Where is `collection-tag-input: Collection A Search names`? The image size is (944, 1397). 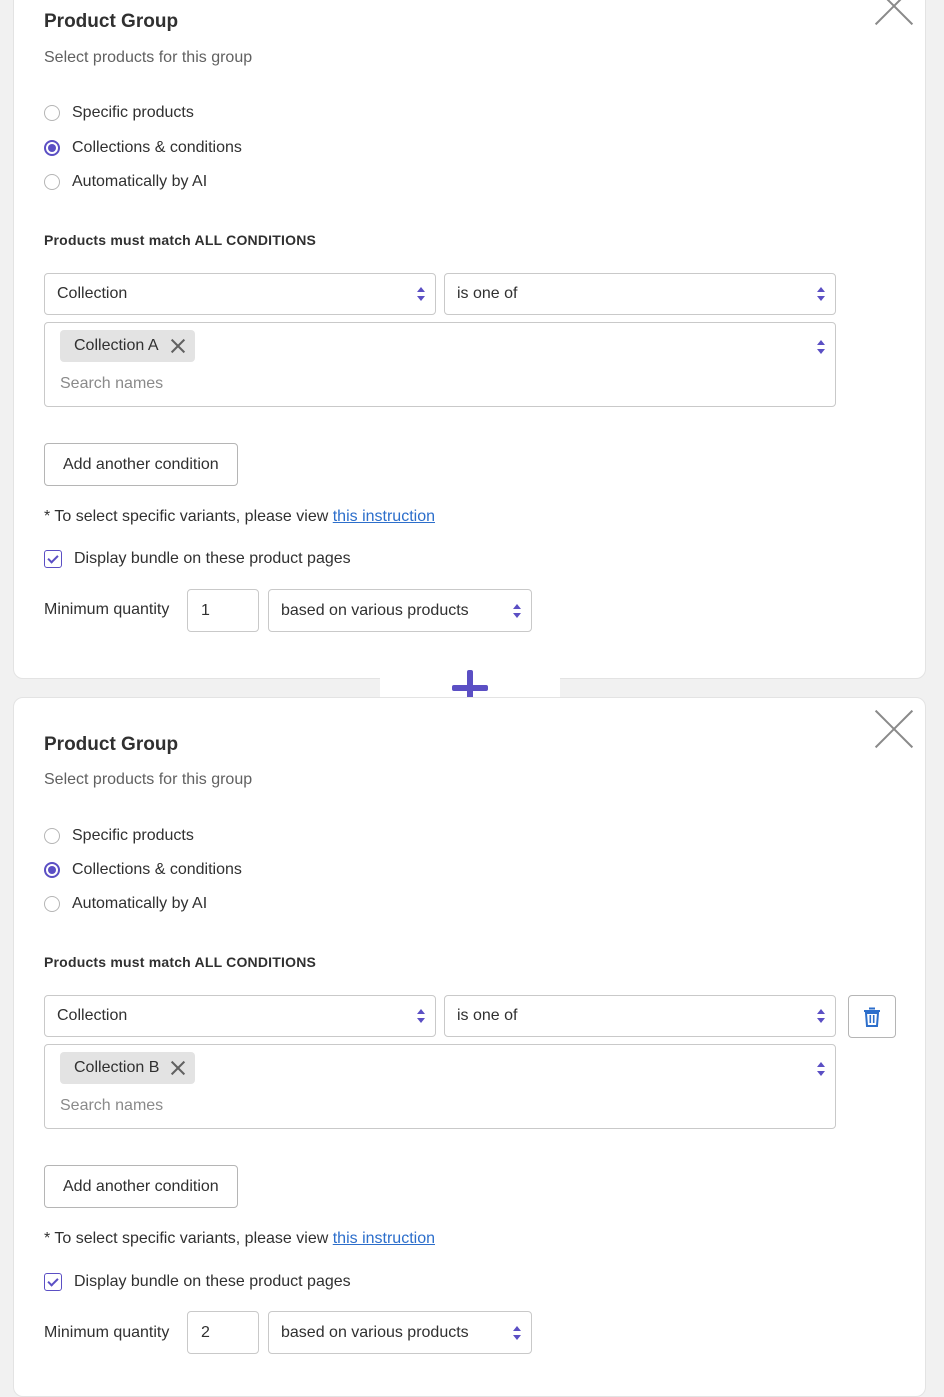
collection-tag-input: Collection A Search names is located at coordinates (440, 364).